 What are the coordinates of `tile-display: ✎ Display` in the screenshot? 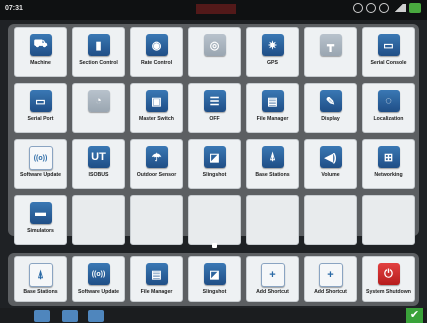 It's located at (330, 108).